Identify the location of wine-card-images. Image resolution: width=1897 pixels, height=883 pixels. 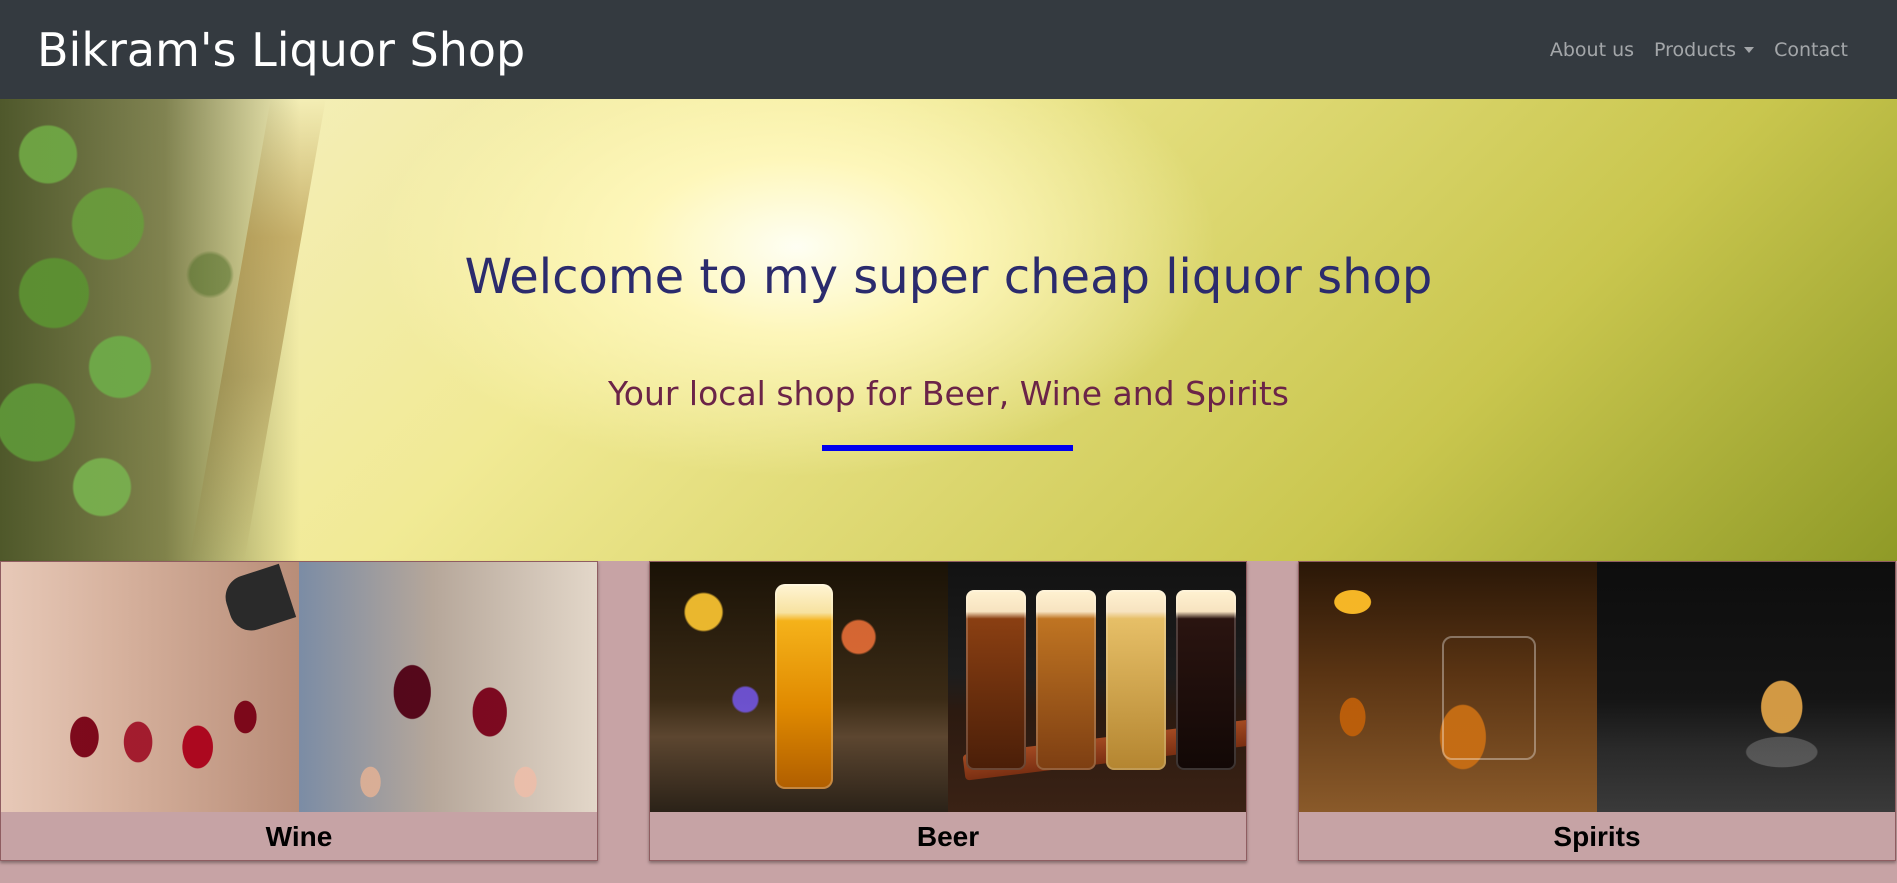
(299, 687).